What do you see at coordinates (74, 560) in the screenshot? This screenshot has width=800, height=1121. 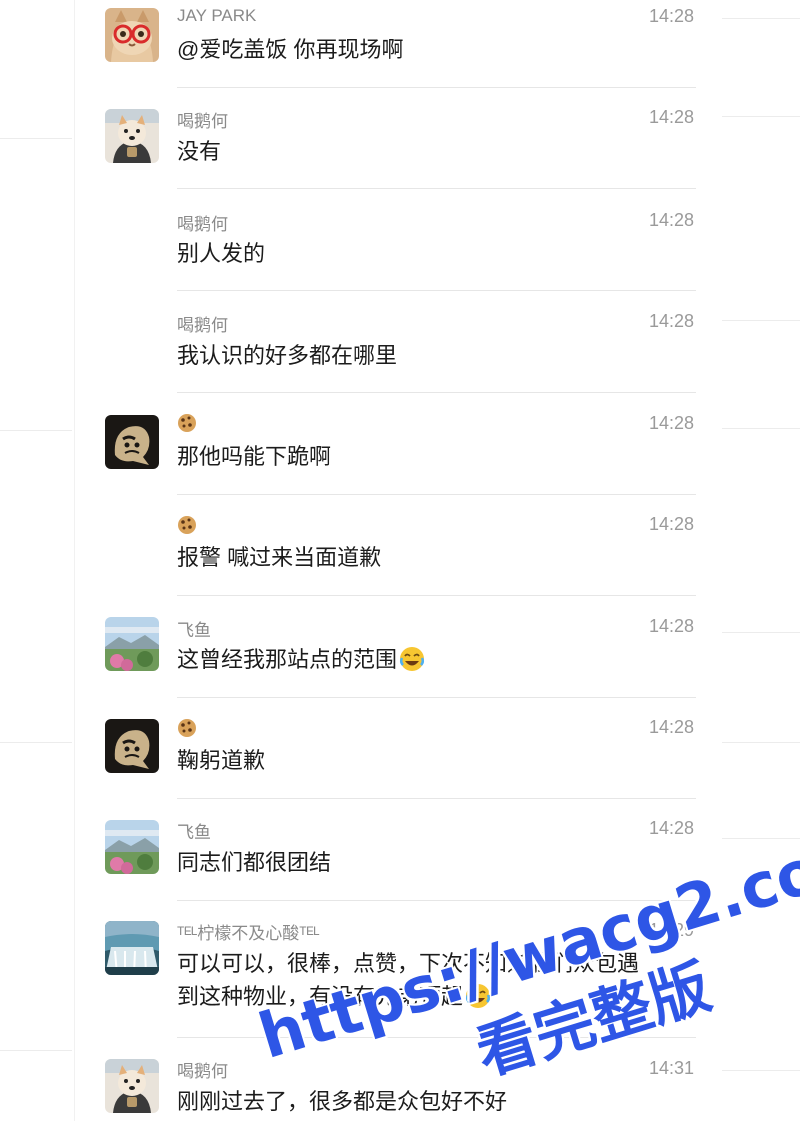 I see `left-edge-divider` at bounding box center [74, 560].